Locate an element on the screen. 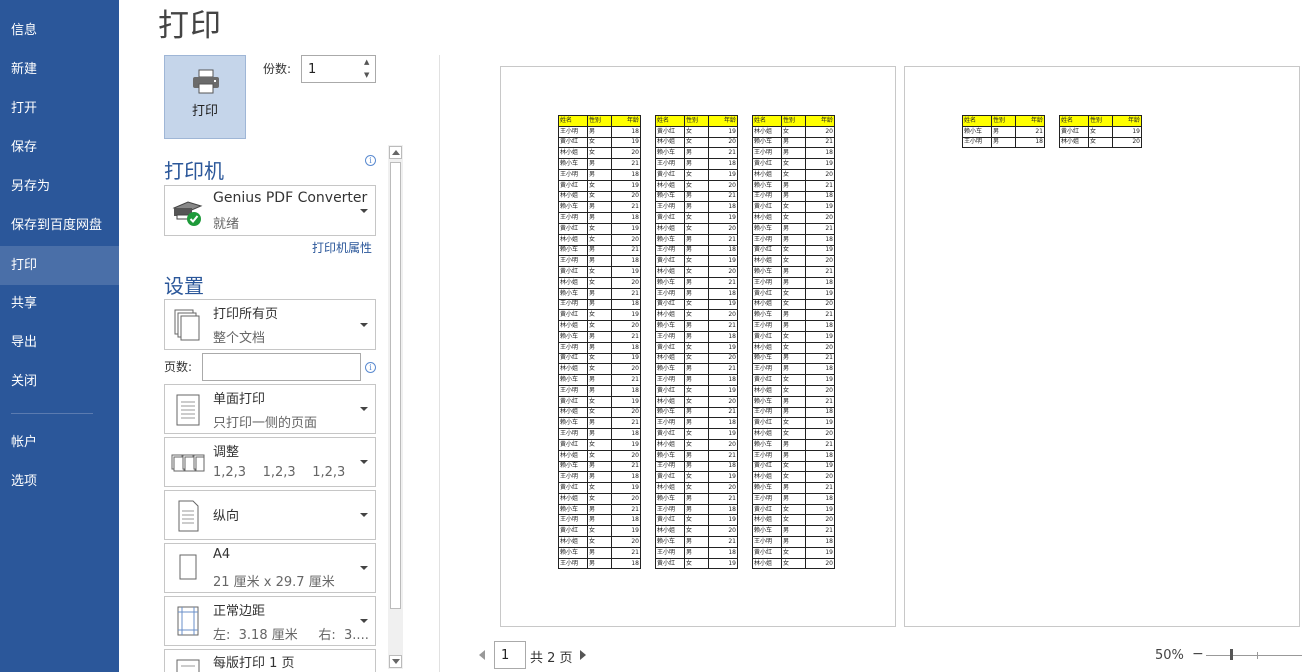 The height and width of the screenshot is (672, 1302). sidebar-item-print: 打印 is located at coordinates (59, 265).